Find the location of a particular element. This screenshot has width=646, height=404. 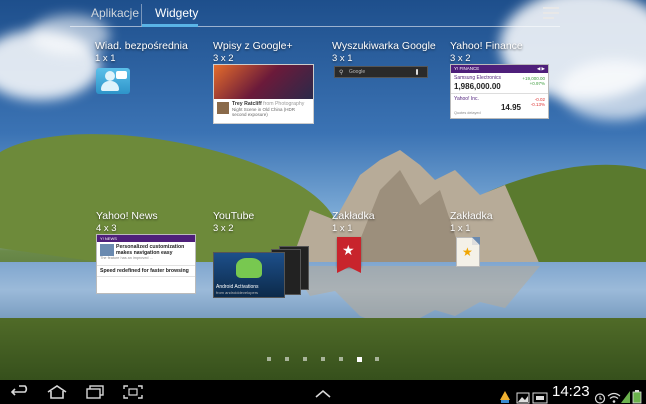

tab-widgets: Widgety is located at coordinates (176, 13).